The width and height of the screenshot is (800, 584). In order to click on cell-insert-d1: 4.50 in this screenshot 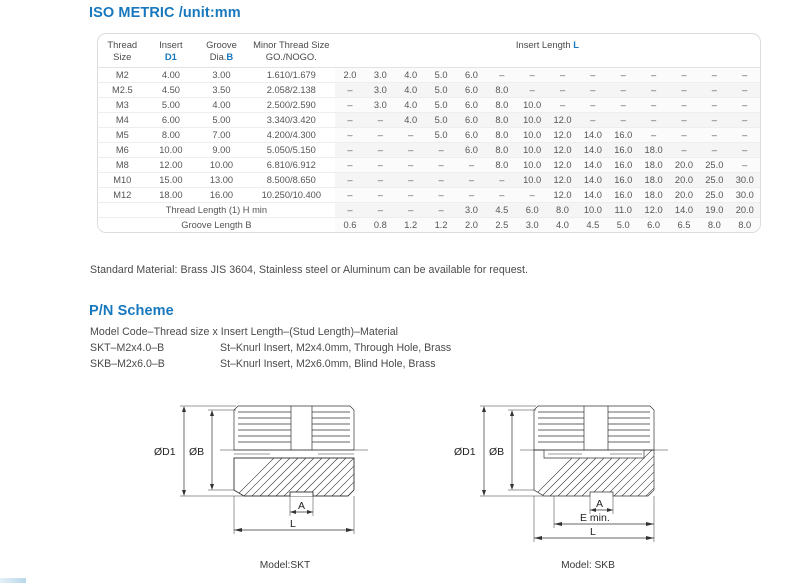, I will do `click(171, 90)`.